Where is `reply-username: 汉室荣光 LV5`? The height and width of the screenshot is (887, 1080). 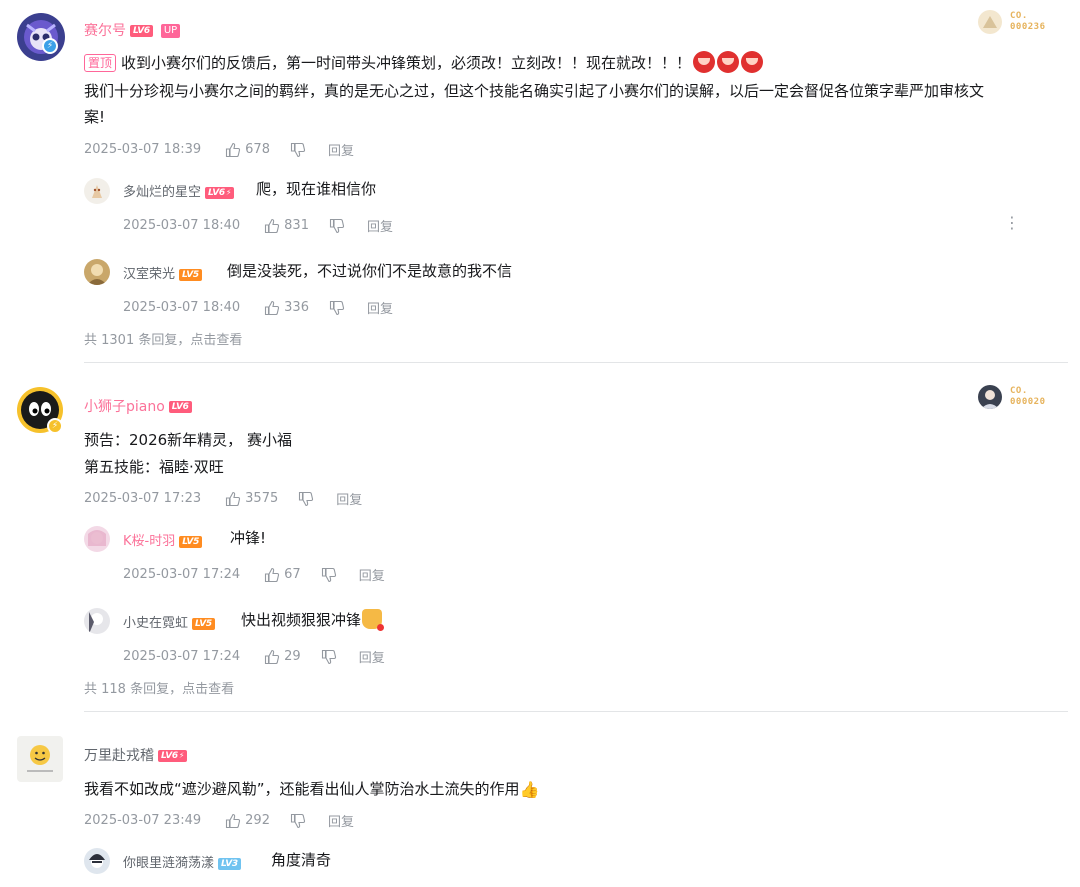 reply-username: 汉室荣光 LV5 is located at coordinates (162, 272).